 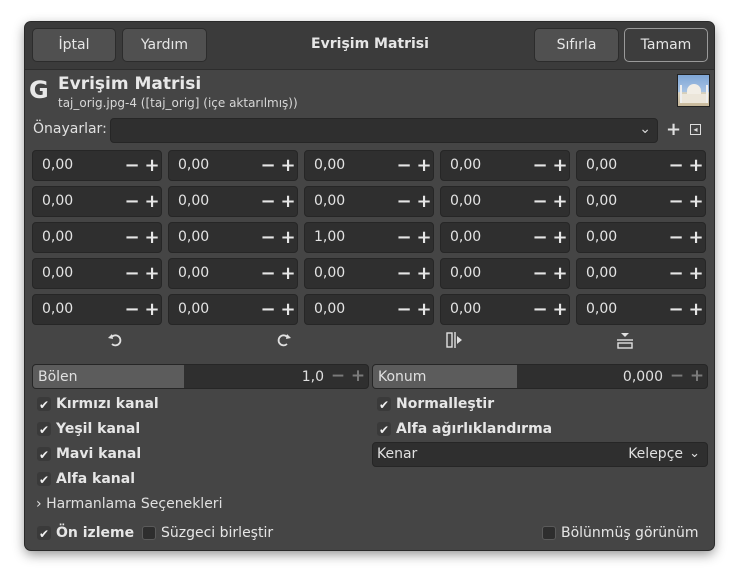 What do you see at coordinates (129, 504) in the screenshot?
I see `blending-options-expander: › Harmanlama Seçenekleri` at bounding box center [129, 504].